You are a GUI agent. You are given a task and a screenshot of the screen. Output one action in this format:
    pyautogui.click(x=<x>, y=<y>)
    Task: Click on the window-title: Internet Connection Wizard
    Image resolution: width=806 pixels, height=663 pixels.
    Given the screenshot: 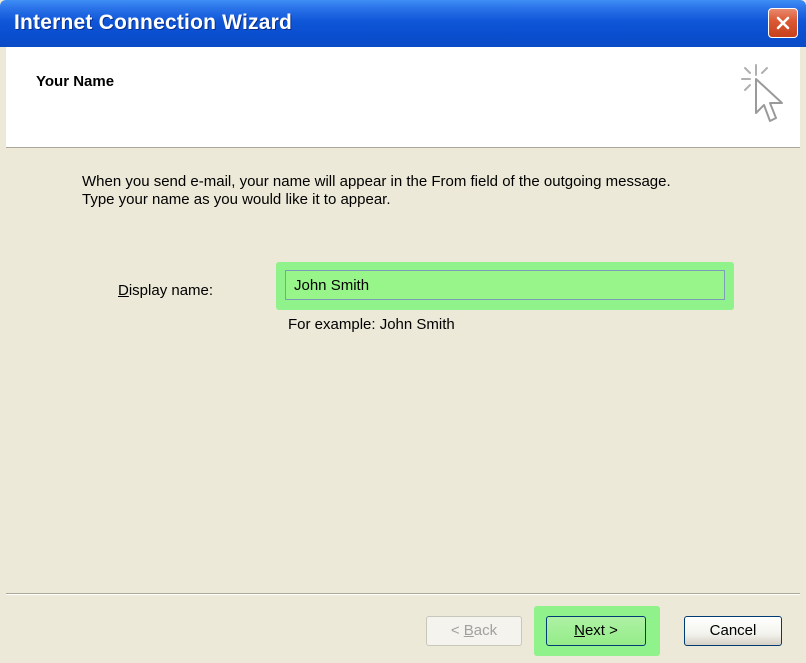 What is the action you would take?
    pyautogui.click(x=153, y=22)
    